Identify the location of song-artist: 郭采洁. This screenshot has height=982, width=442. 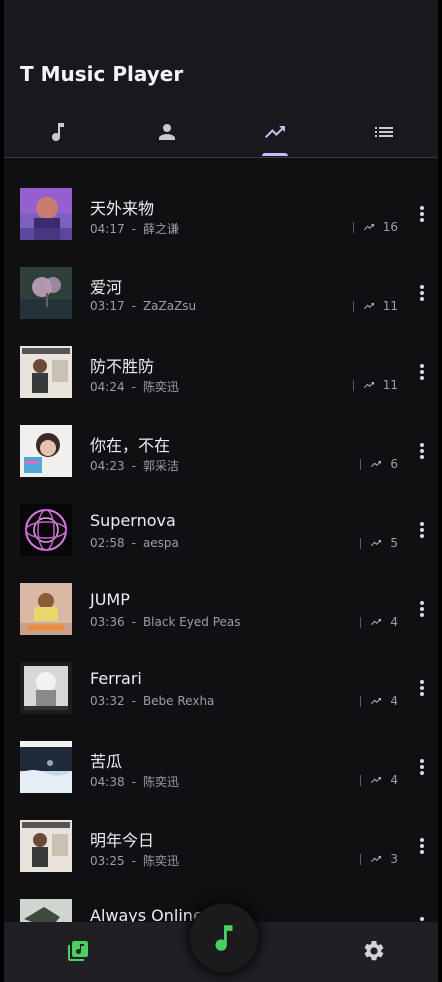
(160, 466).